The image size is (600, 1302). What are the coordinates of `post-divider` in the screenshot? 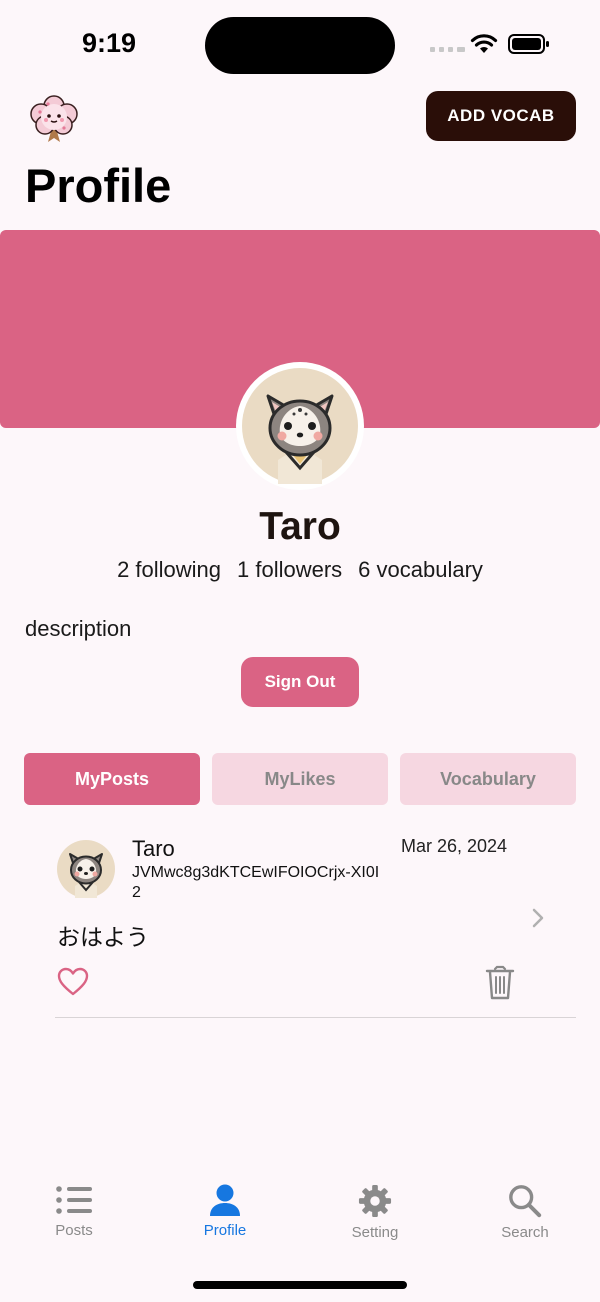 It's located at (315, 1017).